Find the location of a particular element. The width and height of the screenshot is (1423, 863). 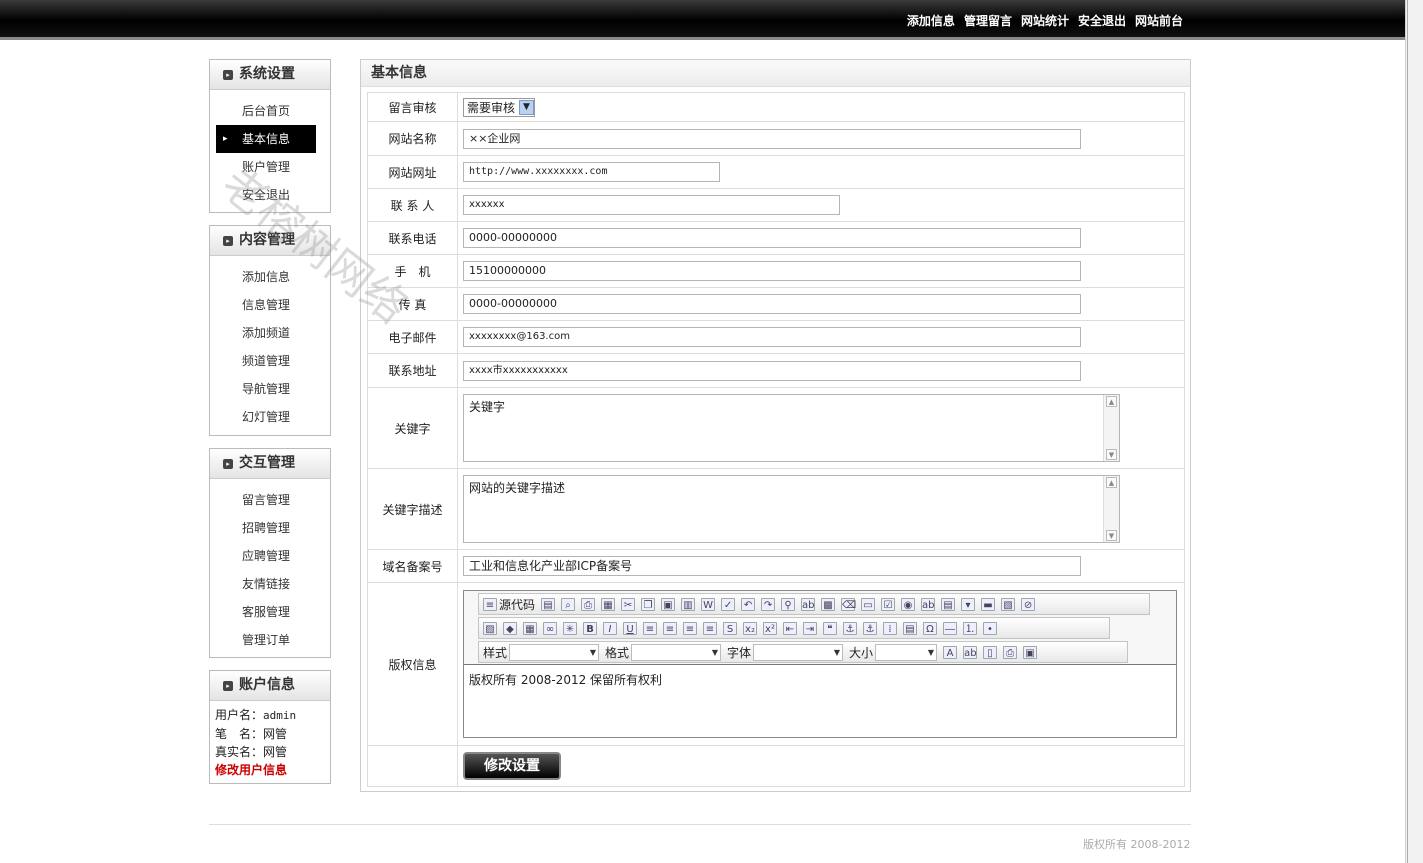

anchor-icon: ⚓ is located at coordinates (870, 628).